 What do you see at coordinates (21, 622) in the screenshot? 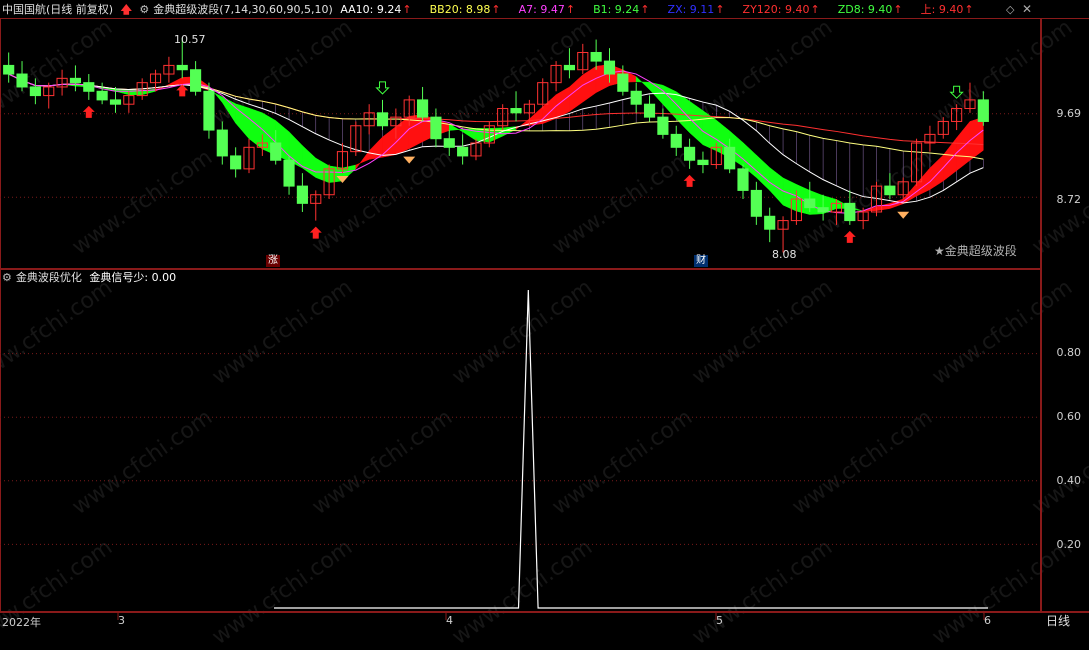
I see `x-label-year: 2022年` at bounding box center [21, 622].